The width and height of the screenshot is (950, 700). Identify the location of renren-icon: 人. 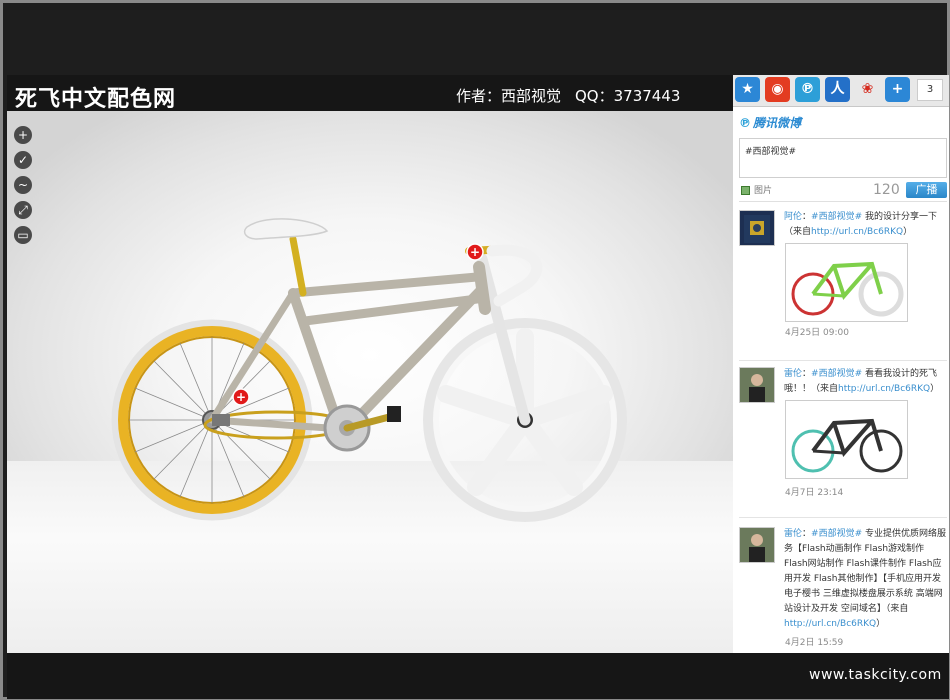
(837, 89).